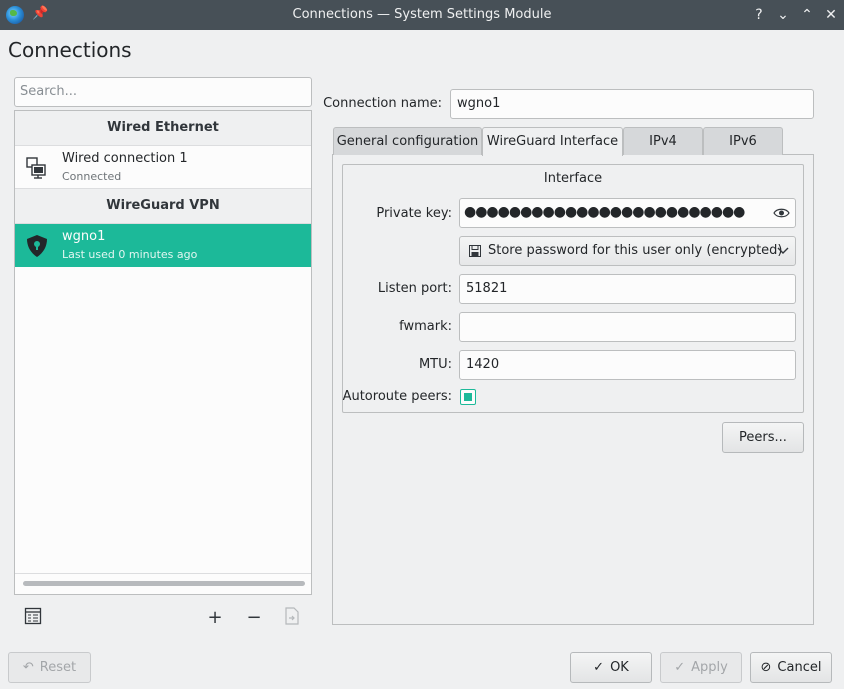  What do you see at coordinates (407, 141) in the screenshot?
I see `tab-general-configuration: General configuration` at bounding box center [407, 141].